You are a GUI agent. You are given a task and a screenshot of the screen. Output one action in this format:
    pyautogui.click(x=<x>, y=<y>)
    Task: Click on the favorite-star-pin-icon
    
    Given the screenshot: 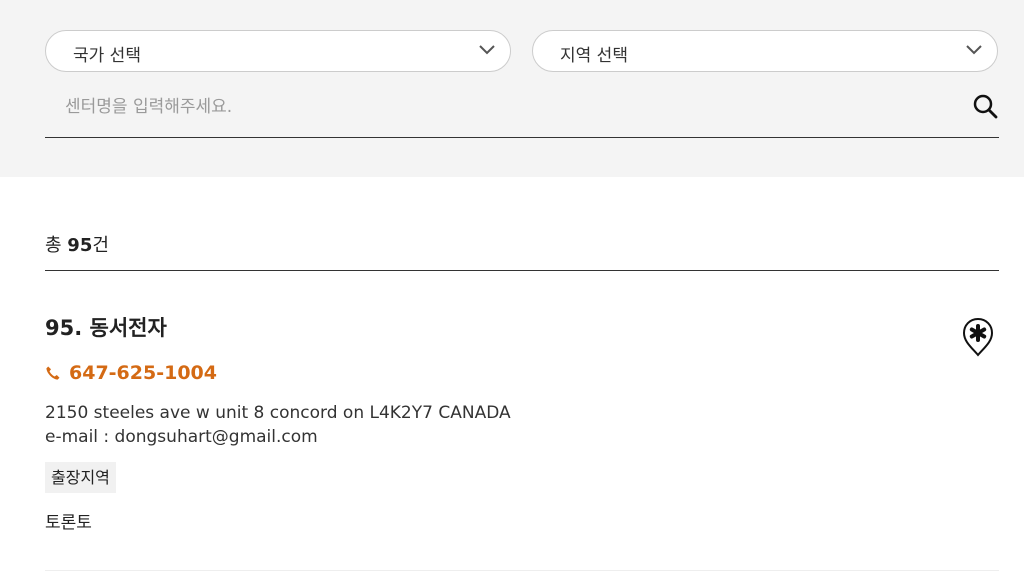 What is the action you would take?
    pyautogui.click(x=978, y=337)
    